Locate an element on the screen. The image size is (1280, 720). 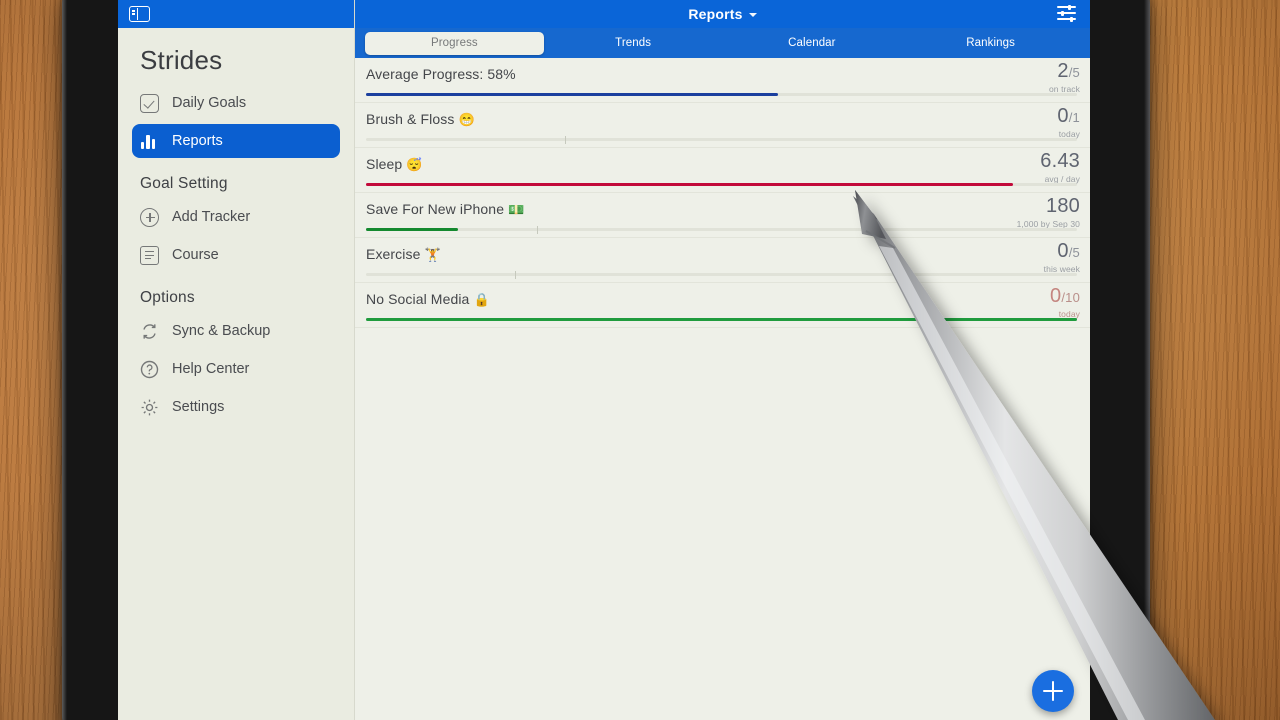
bar-chart-icon is located at coordinates (149, 141).